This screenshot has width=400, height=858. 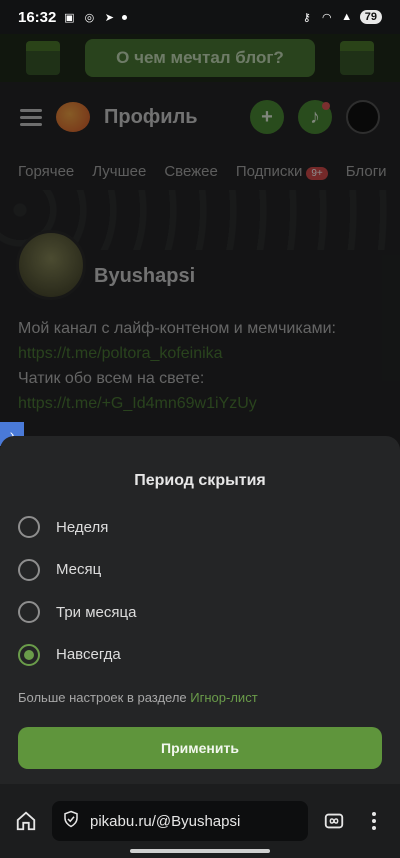 I want to click on shield-icon, so click(x=71, y=821).